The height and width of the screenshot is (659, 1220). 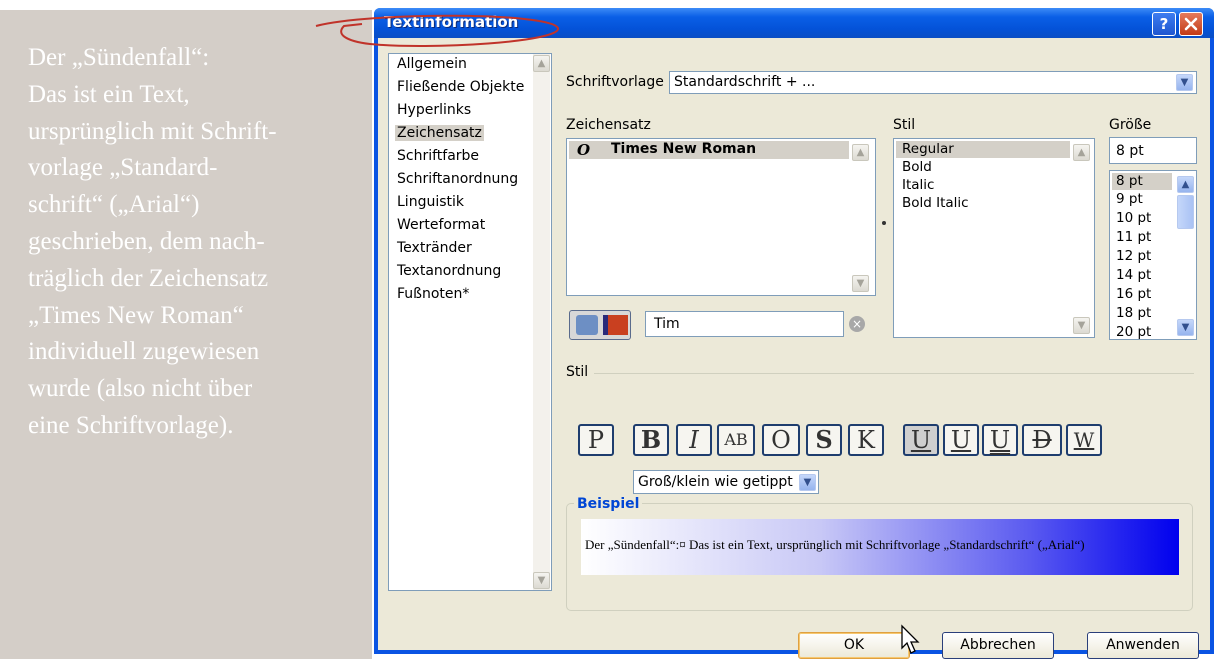 I want to click on case-dropdown-value: Groß/klein wie getippt, so click(x=715, y=482).